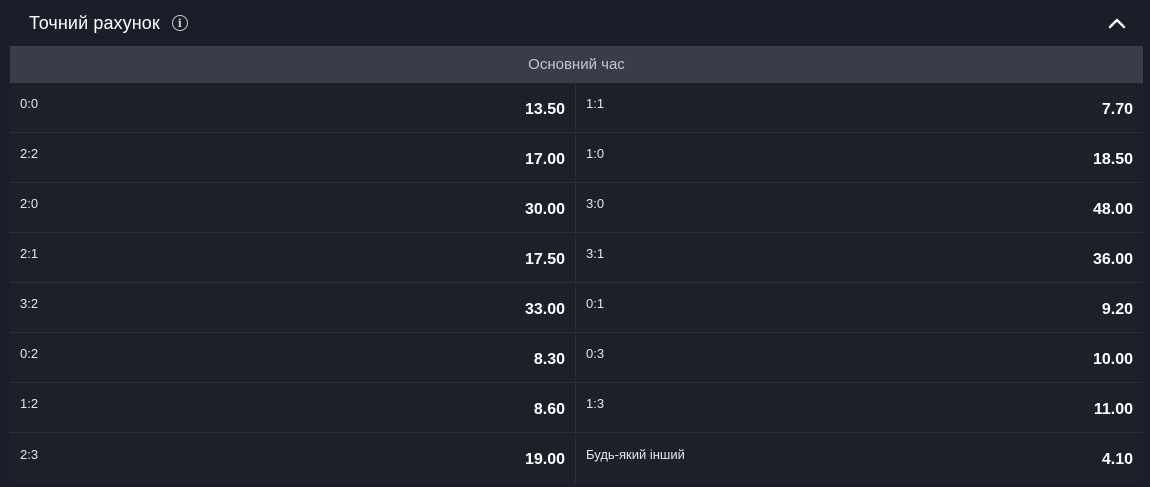 This screenshot has width=1150, height=487. What do you see at coordinates (549, 409) in the screenshot?
I see `odds-value: 8.60` at bounding box center [549, 409].